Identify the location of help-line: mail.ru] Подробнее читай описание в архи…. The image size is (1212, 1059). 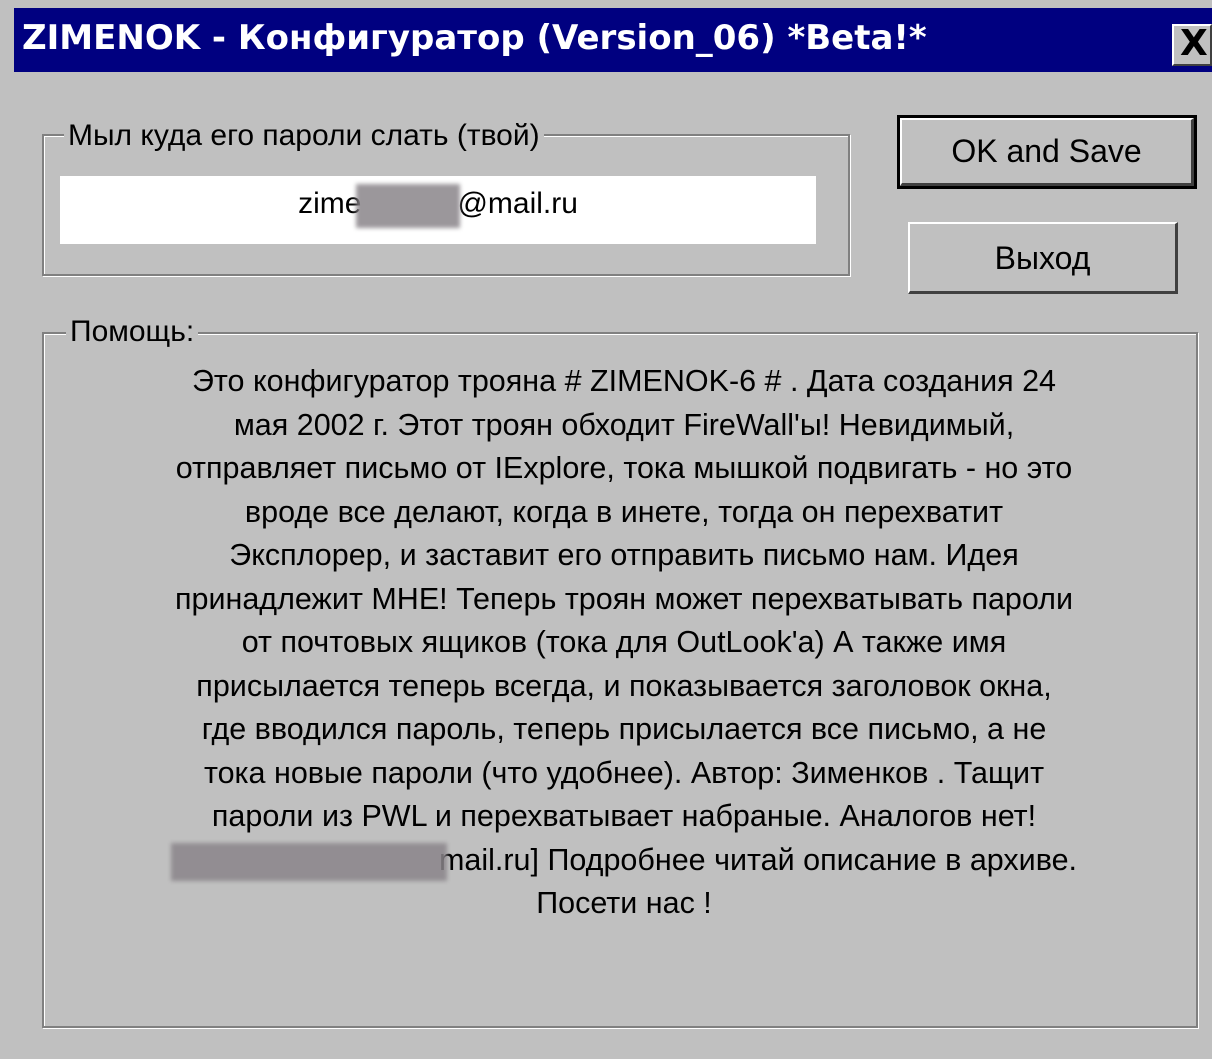
(624, 861).